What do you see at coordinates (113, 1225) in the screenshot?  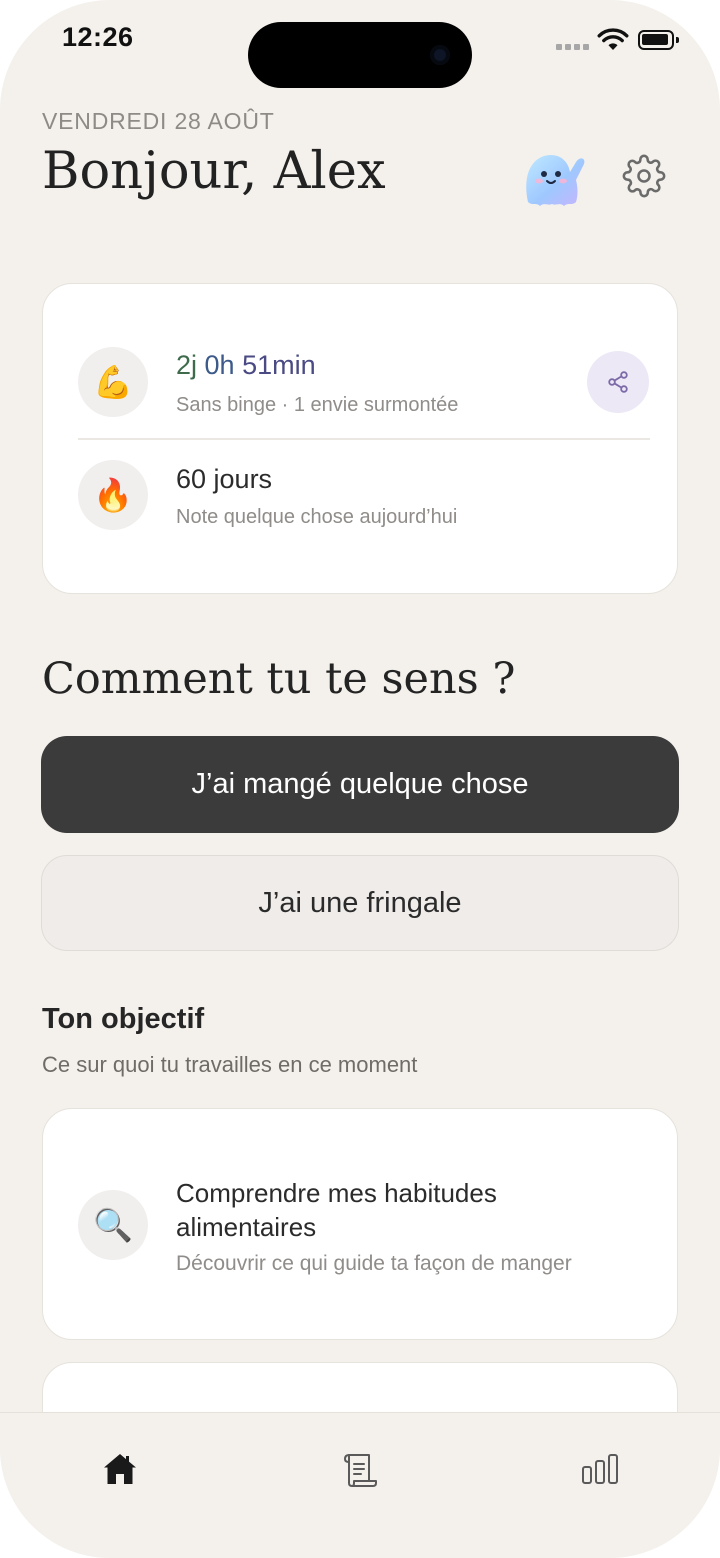 I see `magnifying-glass-icon: 🔍` at bounding box center [113, 1225].